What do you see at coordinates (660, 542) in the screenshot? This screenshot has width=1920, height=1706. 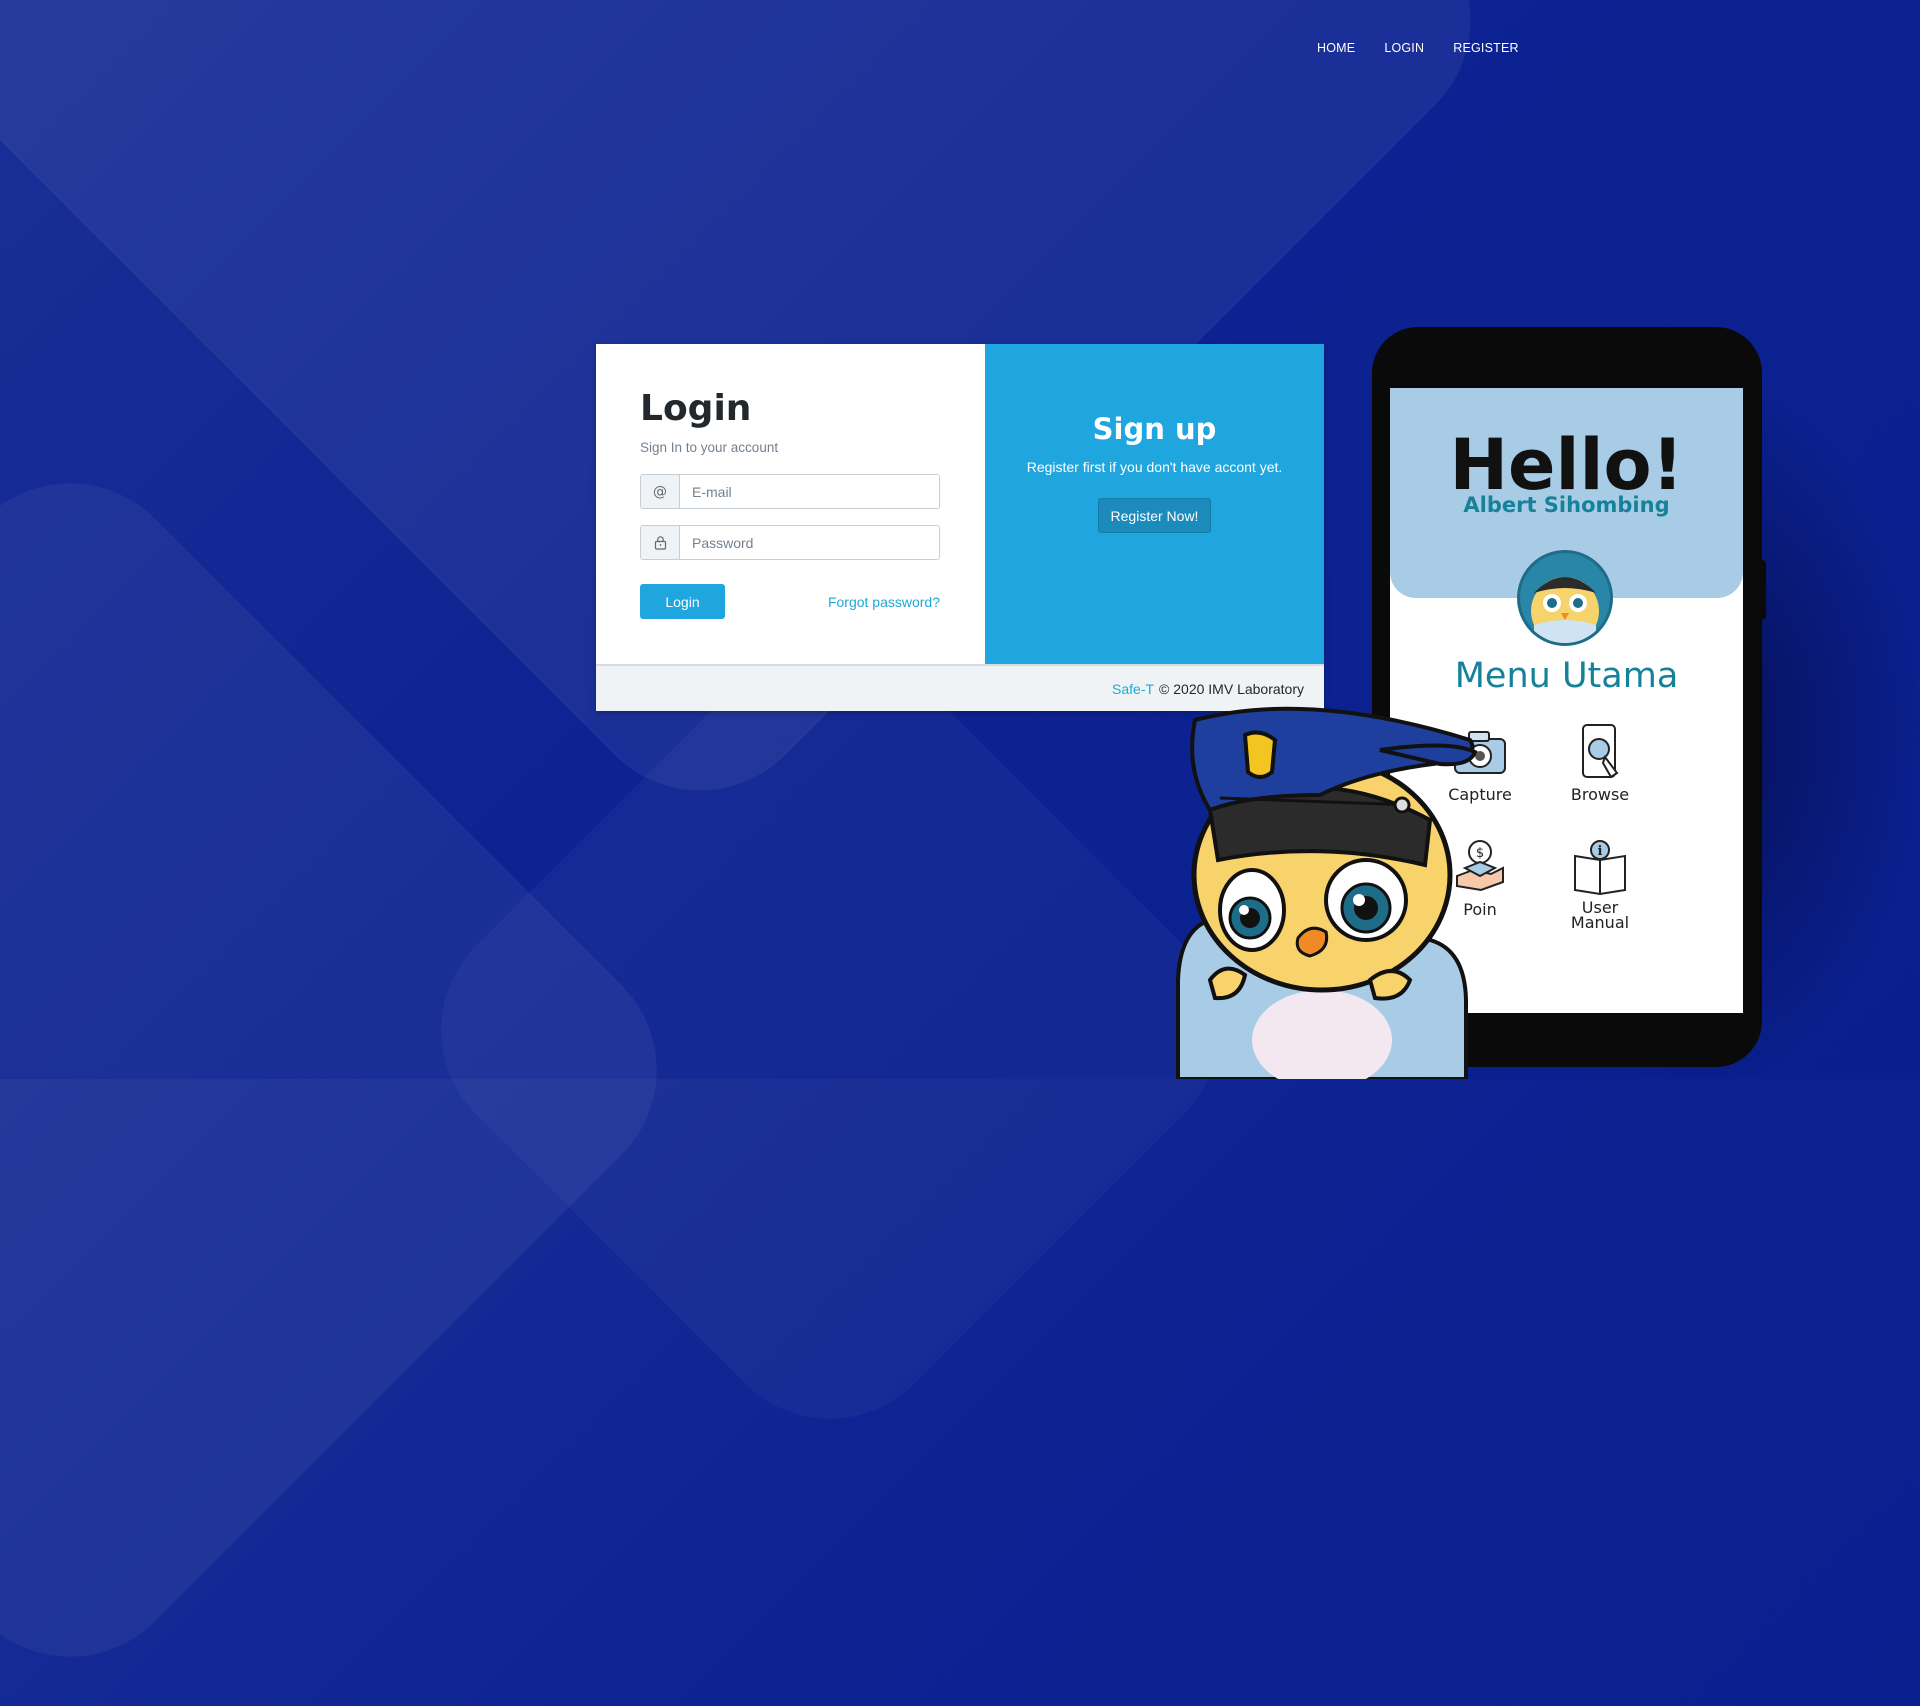 I see `lock-icon` at bounding box center [660, 542].